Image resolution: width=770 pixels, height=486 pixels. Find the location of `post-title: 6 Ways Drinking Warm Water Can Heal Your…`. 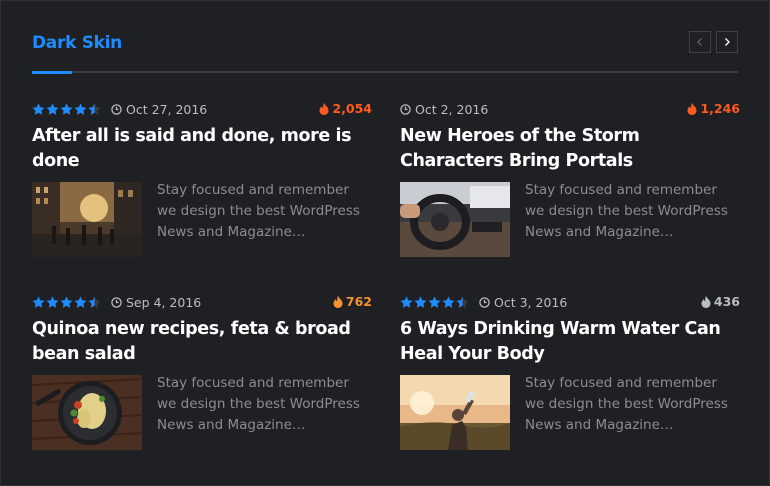

post-title: 6 Ways Drinking Warm Water Can Heal Your… is located at coordinates (570, 342).